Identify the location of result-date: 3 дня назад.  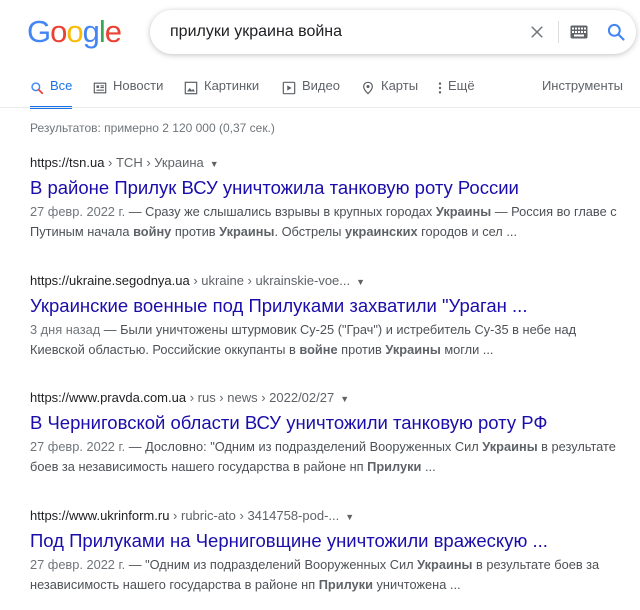
(65, 329).